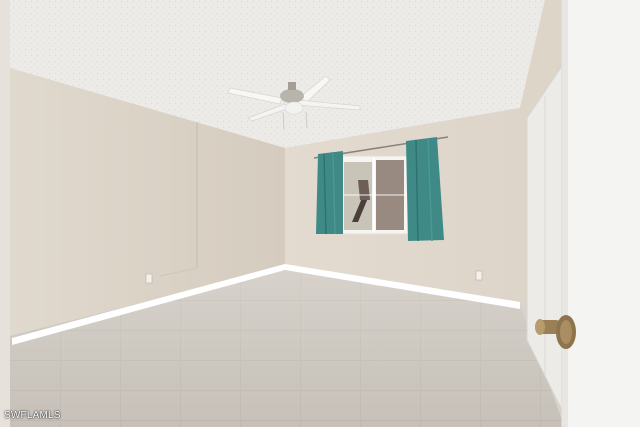  I want to click on curtain-left, so click(329, 192).